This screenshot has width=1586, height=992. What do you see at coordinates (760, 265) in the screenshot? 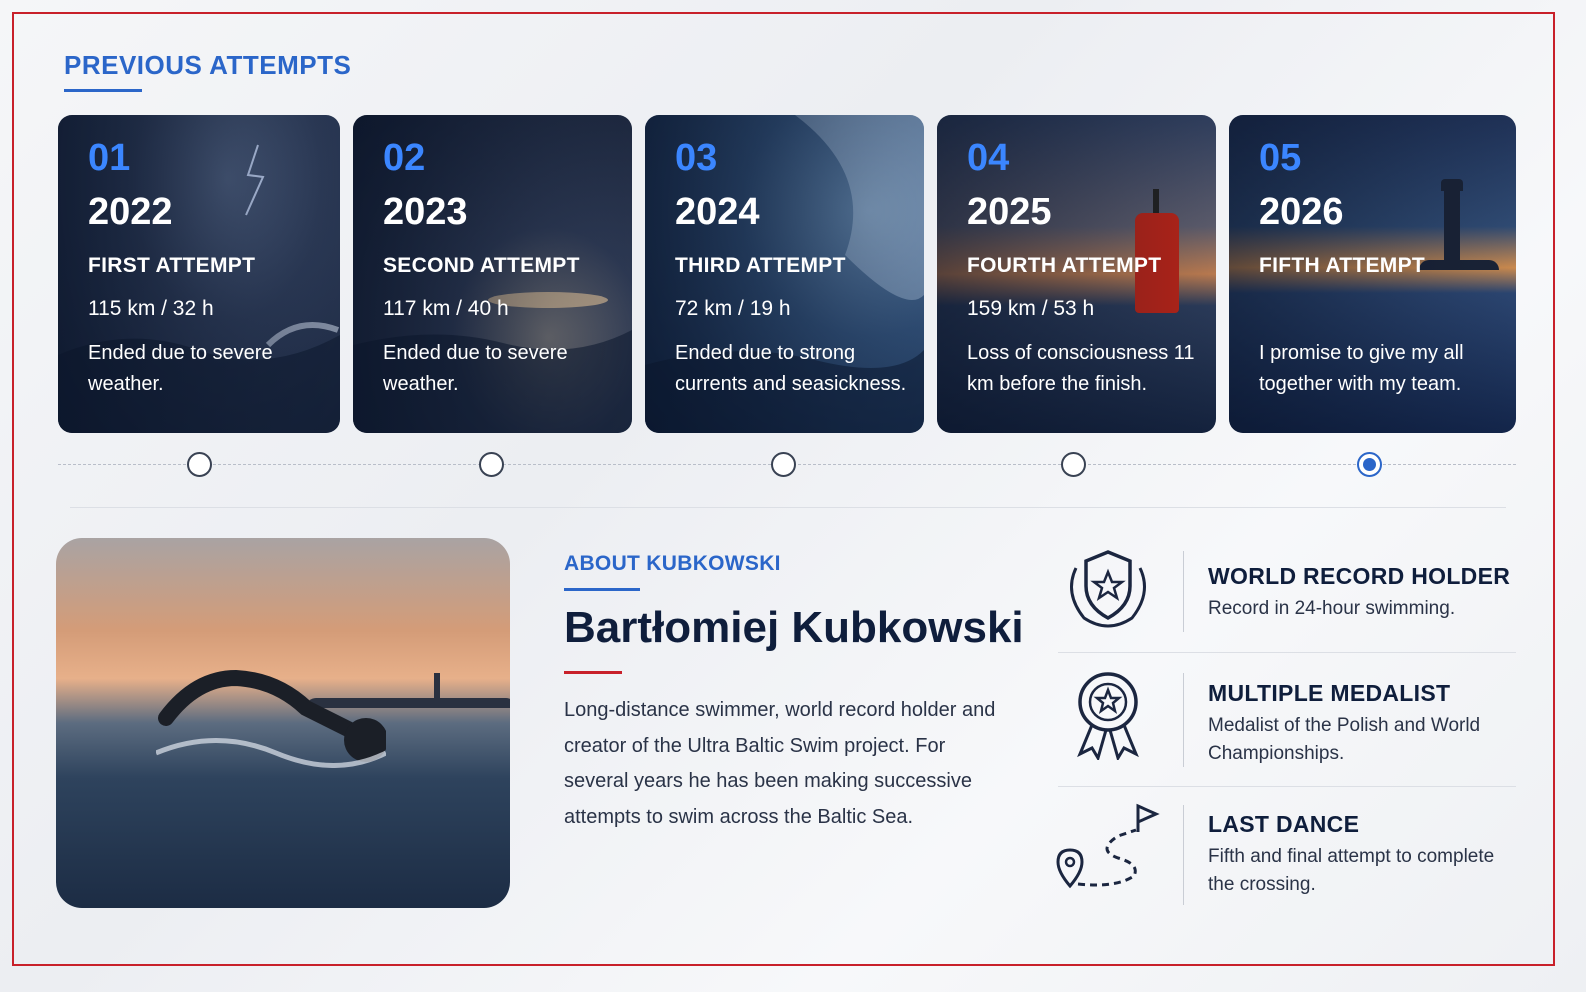
I see `attempt-label: THIRD ATTEMPT` at bounding box center [760, 265].